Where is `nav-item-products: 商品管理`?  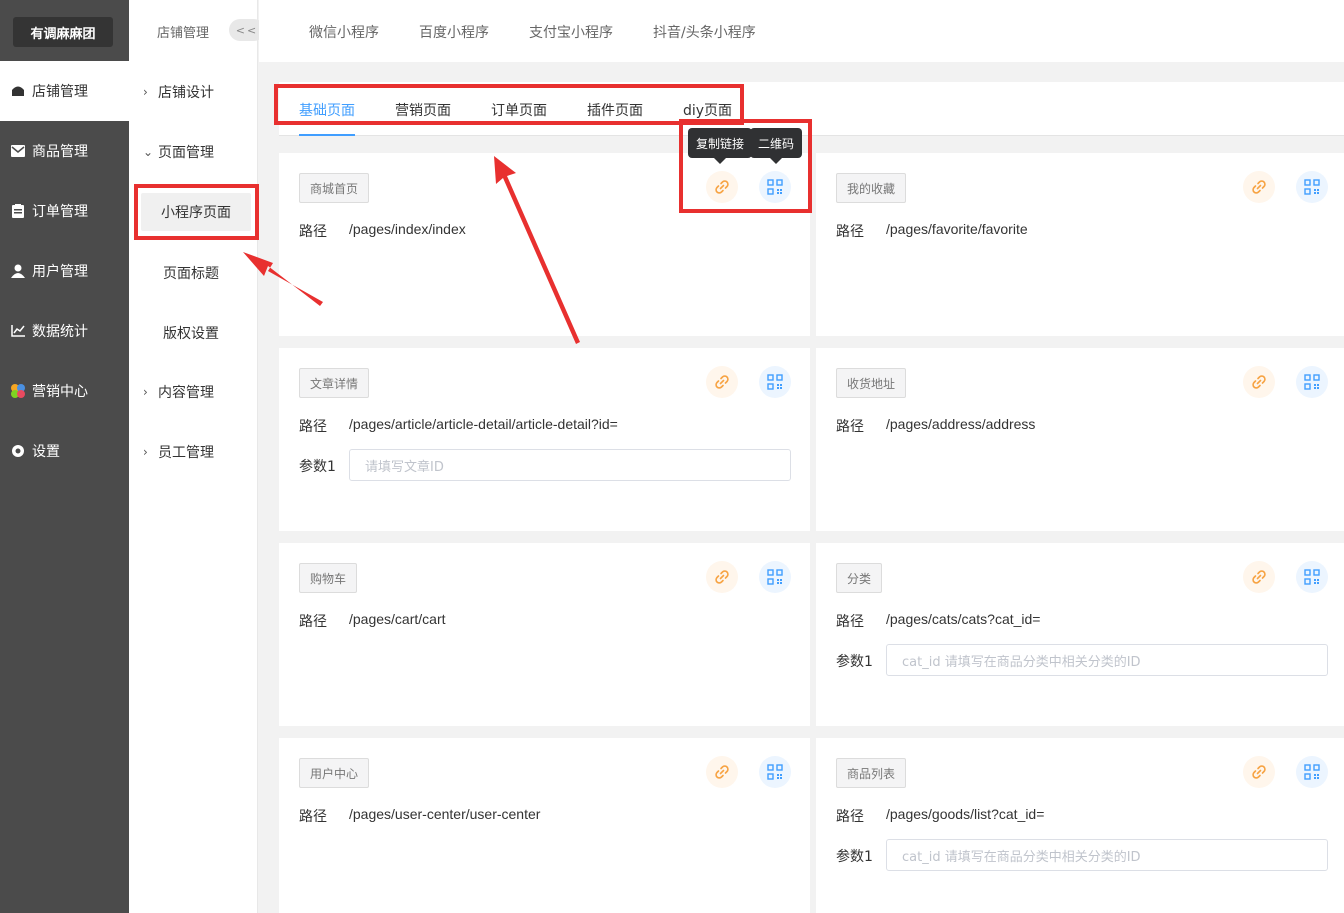 nav-item-products: 商品管理 is located at coordinates (64, 151).